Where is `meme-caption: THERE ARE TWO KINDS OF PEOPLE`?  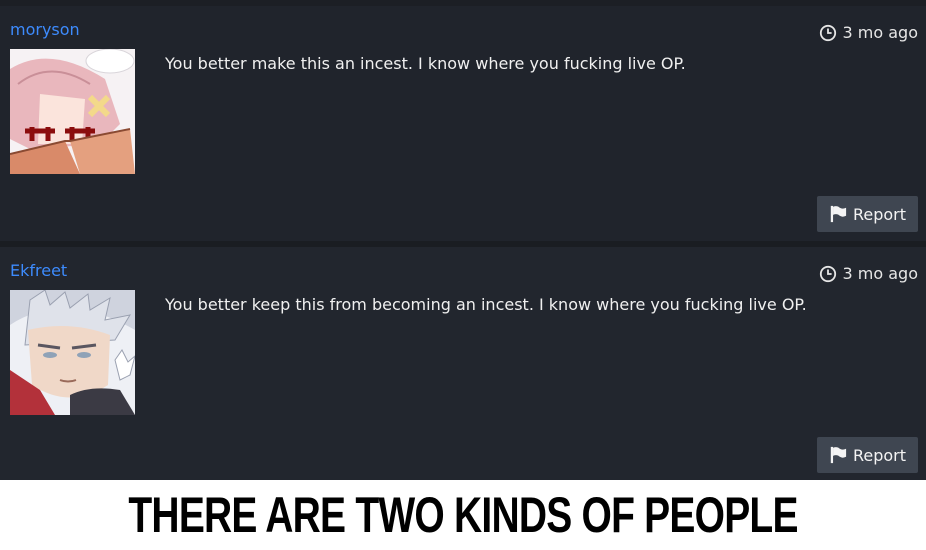 meme-caption: THERE ARE TWO KINDS OF PEOPLE is located at coordinates (463, 515).